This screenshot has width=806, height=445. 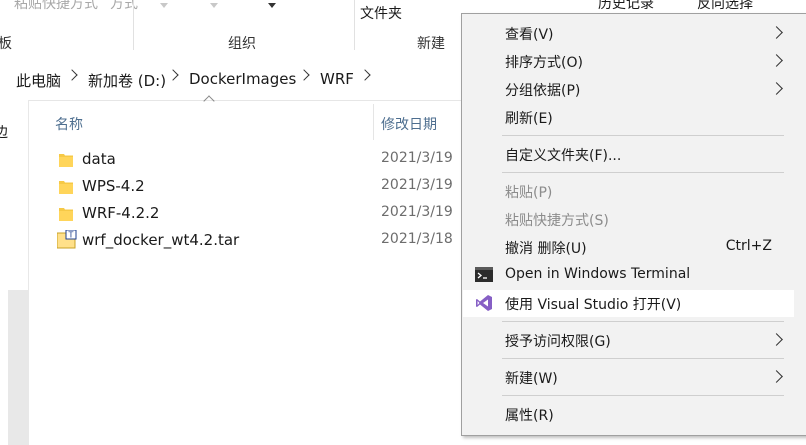 I want to click on new-group-label: 新建, so click(x=431, y=44).